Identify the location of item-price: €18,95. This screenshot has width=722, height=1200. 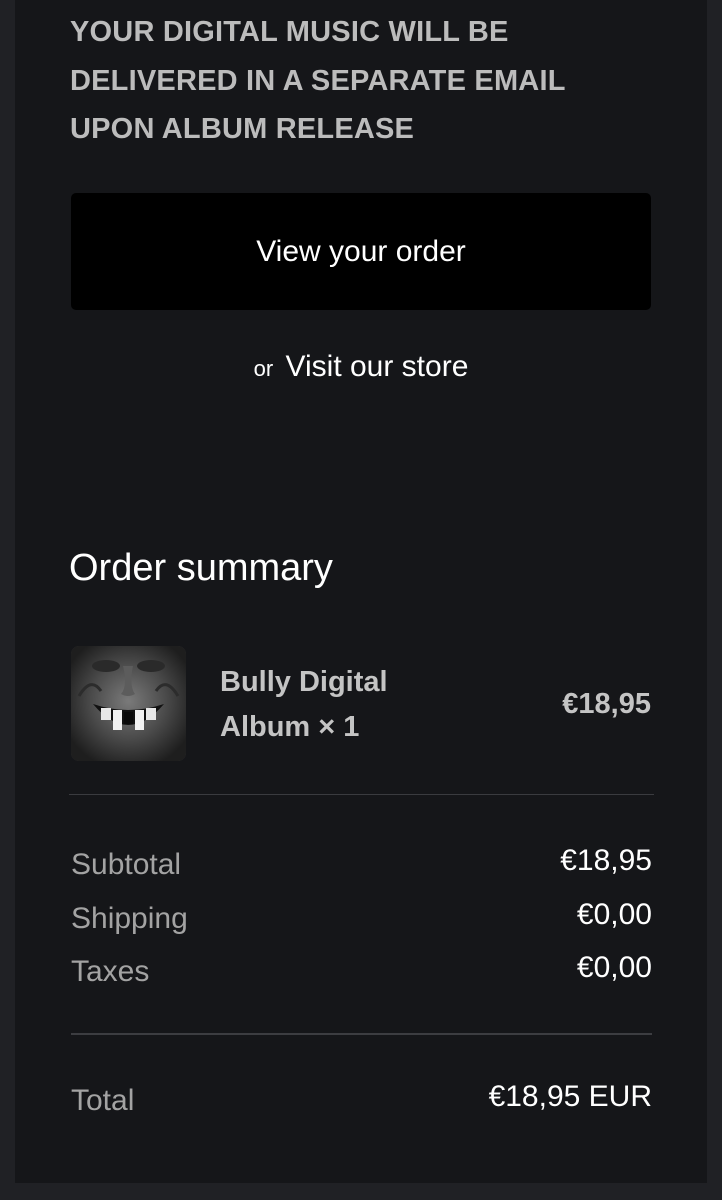
(606, 704).